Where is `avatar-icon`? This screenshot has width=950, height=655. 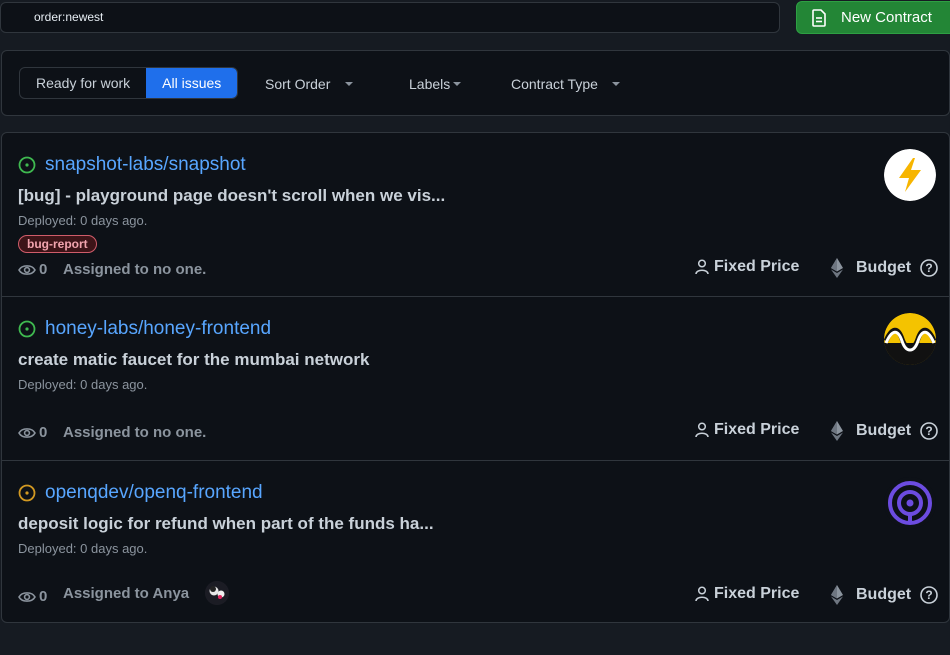 avatar-icon is located at coordinates (217, 593).